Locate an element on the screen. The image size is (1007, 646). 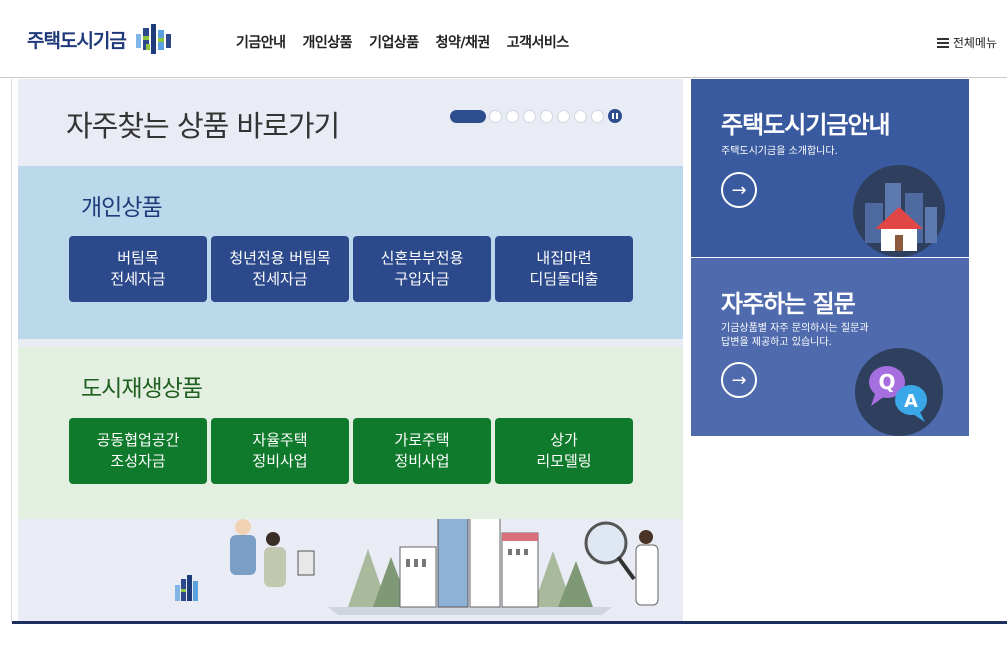
slide-pager is located at coordinates (536, 116).